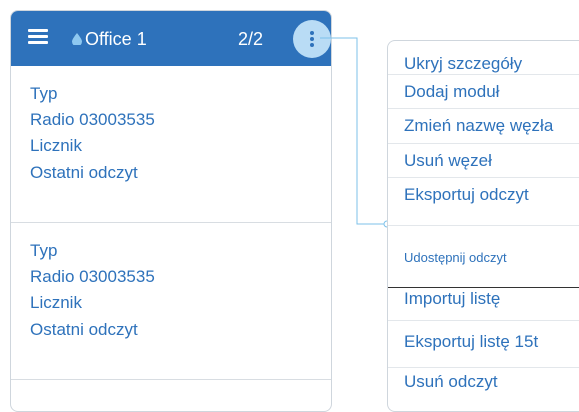 The width and height of the screenshot is (579, 412). What do you see at coordinates (116, 39) in the screenshot?
I see `node-title: Office 1` at bounding box center [116, 39].